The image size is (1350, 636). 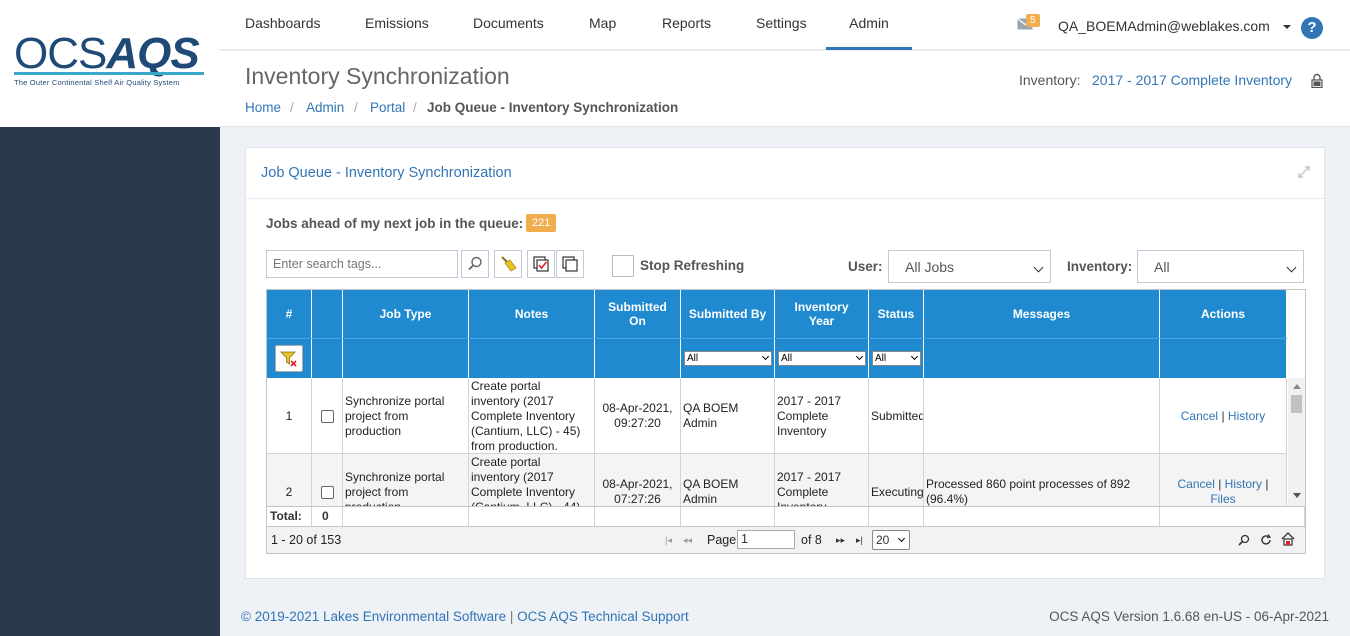 I want to click on breadcrumb-current: Job Queue - Inventory Synchronization, so click(x=553, y=107).